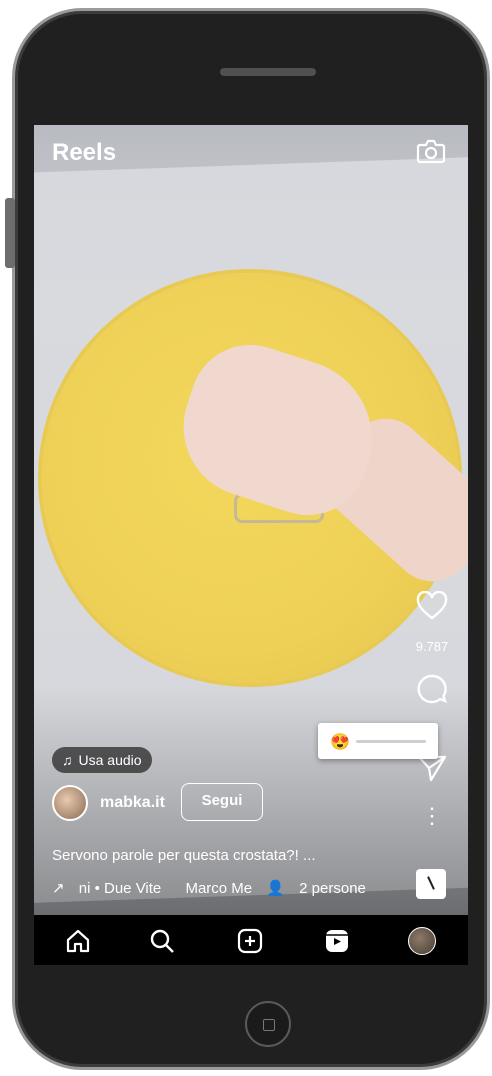  What do you see at coordinates (84, 152) in the screenshot?
I see `page-title: Reels` at bounding box center [84, 152].